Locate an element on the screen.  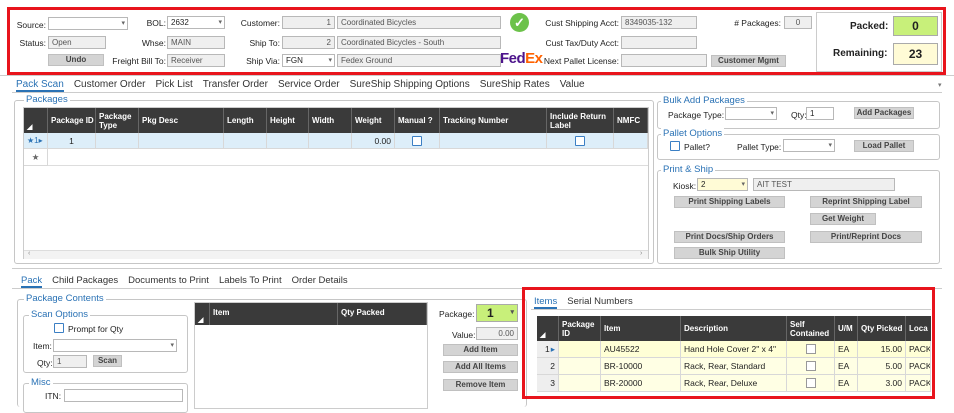
add-packages-button: Add Packages is located at coordinates (884, 113).